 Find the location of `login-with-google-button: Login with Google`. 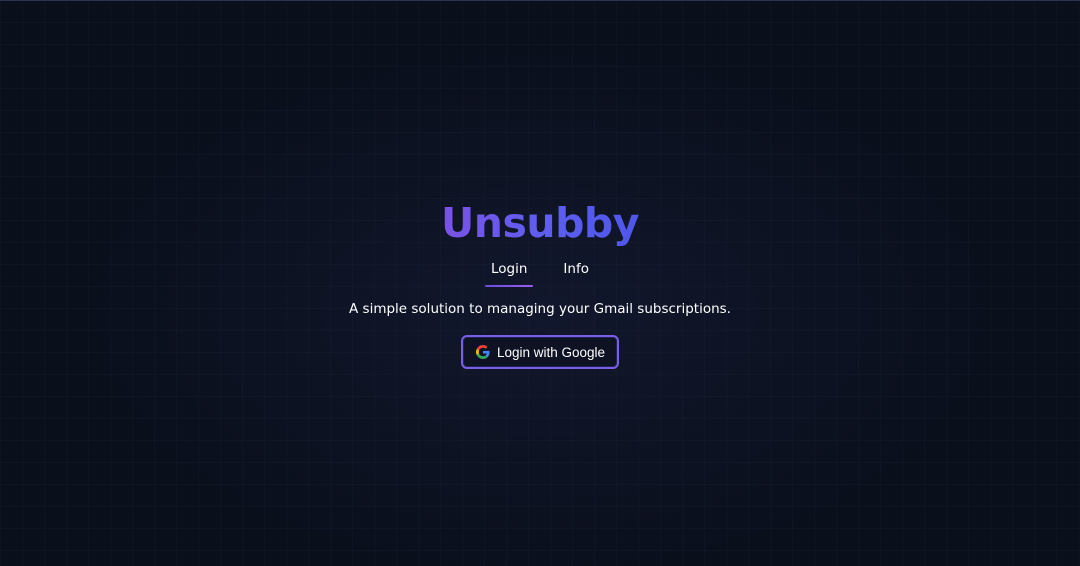

login-with-google-button: Login with Google is located at coordinates (540, 352).